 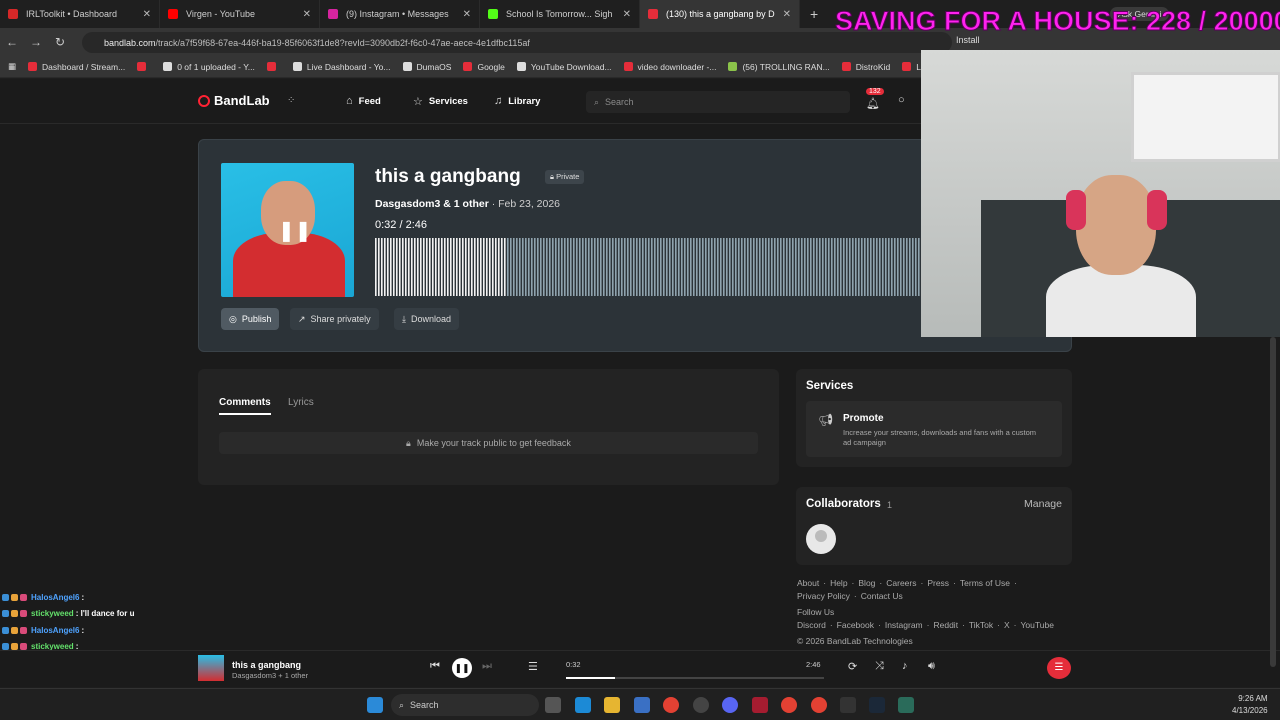 What do you see at coordinates (938, 583) in the screenshot?
I see `footer-link: Press` at bounding box center [938, 583].